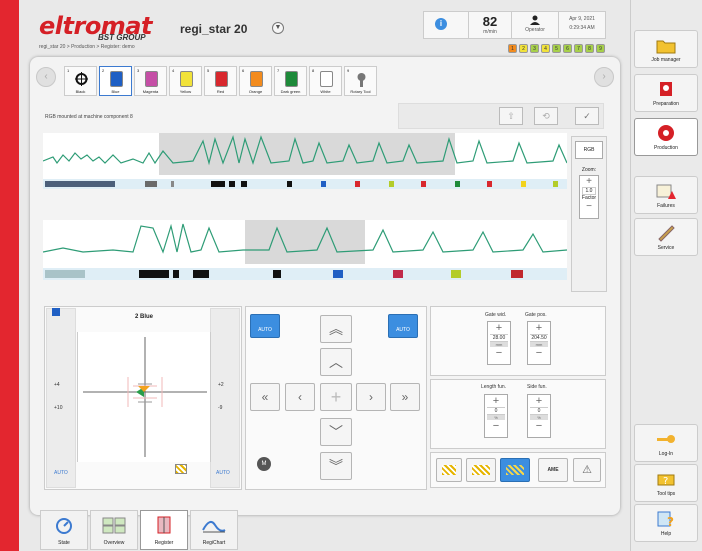 The width and height of the screenshot is (702, 551). What do you see at coordinates (666, 195) in the screenshot?
I see `sidebar-item-failures: Failures` at bounding box center [666, 195].